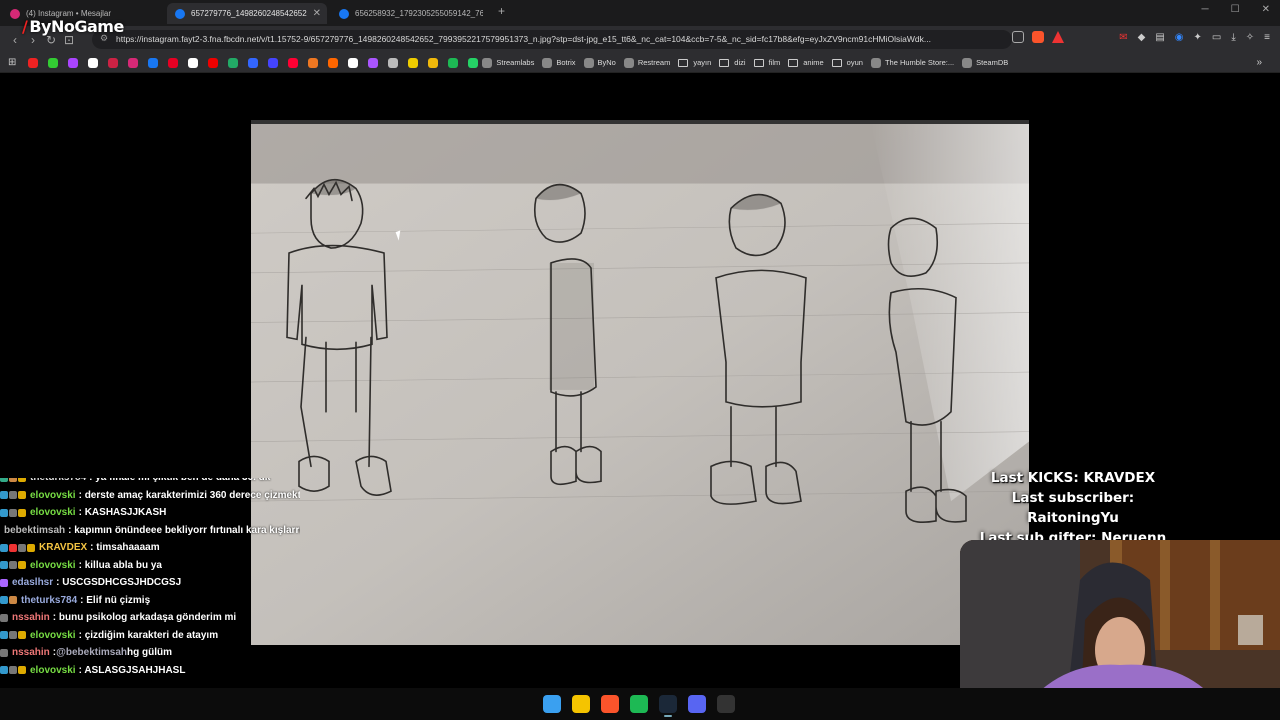  What do you see at coordinates (639, 704) in the screenshot?
I see `spotify-icon` at bounding box center [639, 704].